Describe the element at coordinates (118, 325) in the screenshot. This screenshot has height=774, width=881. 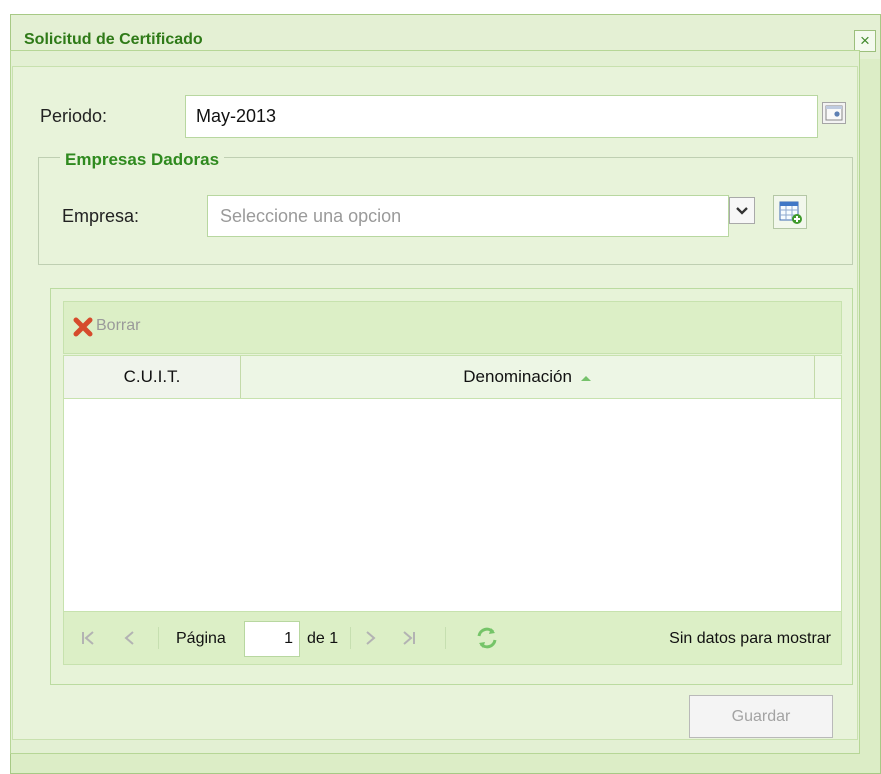
I see `delete-label: Borrar` at that location.